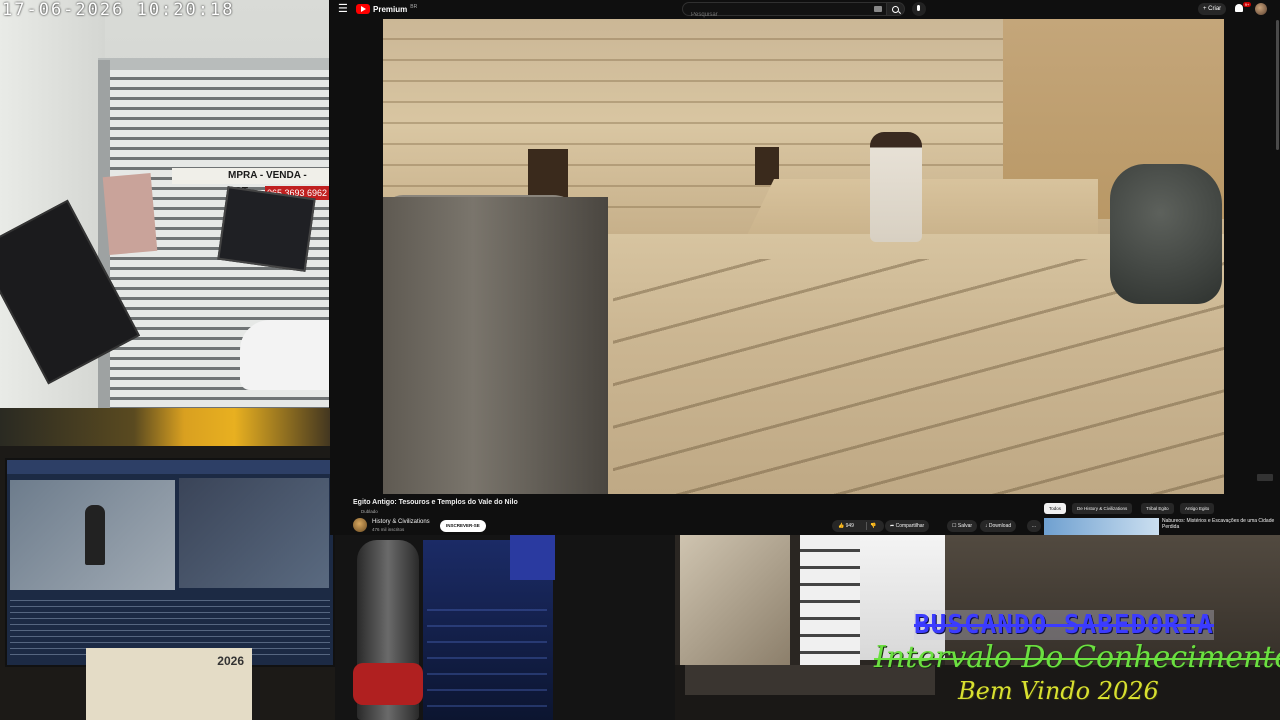 Image resolution: width=1280 pixels, height=720 pixels. Describe the element at coordinates (873, 526) in the screenshot. I see `dislike-button: 👎` at that location.